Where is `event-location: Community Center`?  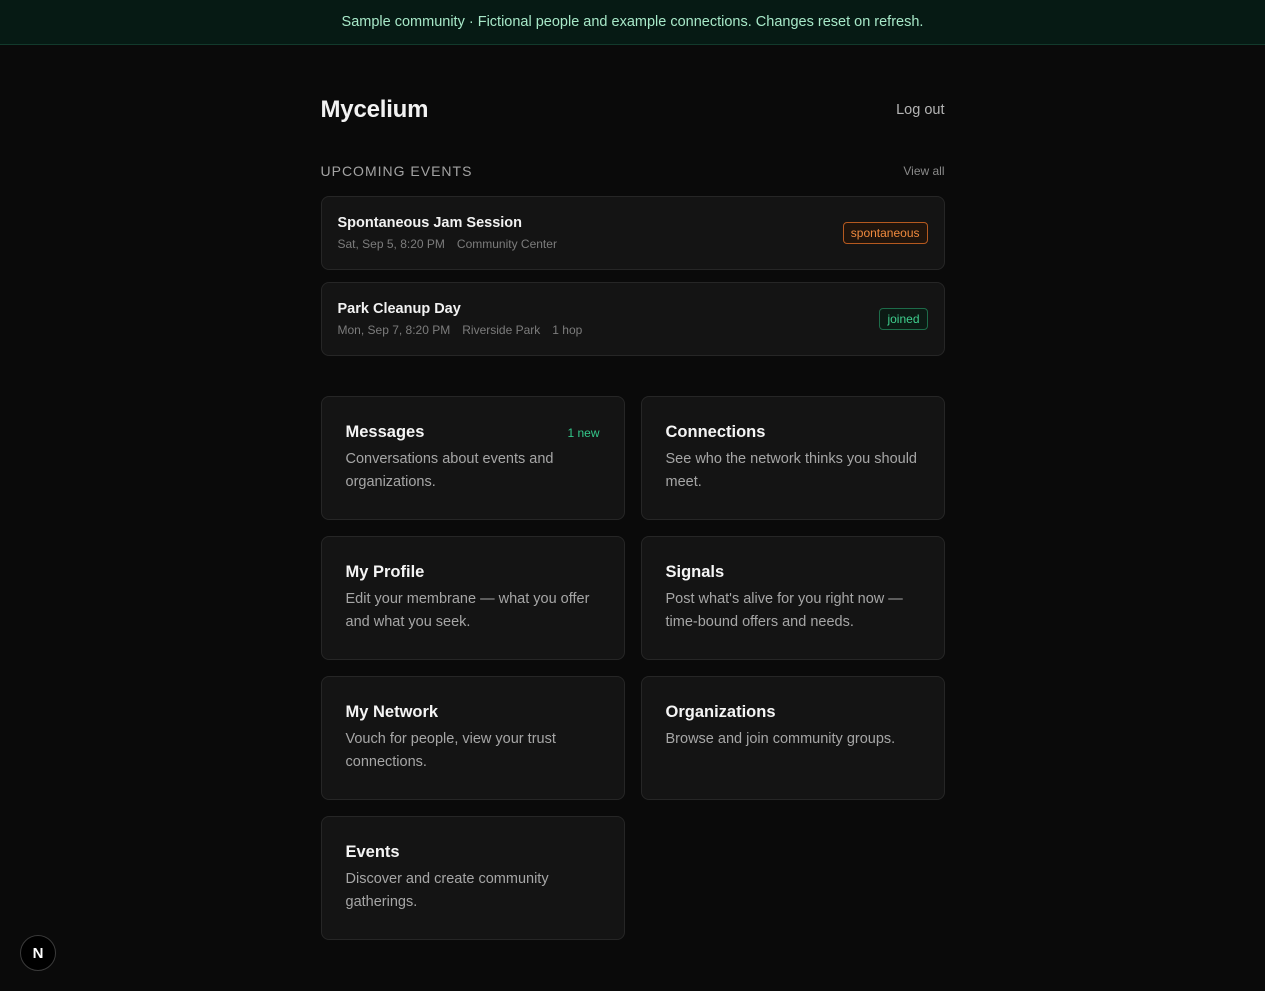 event-location: Community Center is located at coordinates (506, 244).